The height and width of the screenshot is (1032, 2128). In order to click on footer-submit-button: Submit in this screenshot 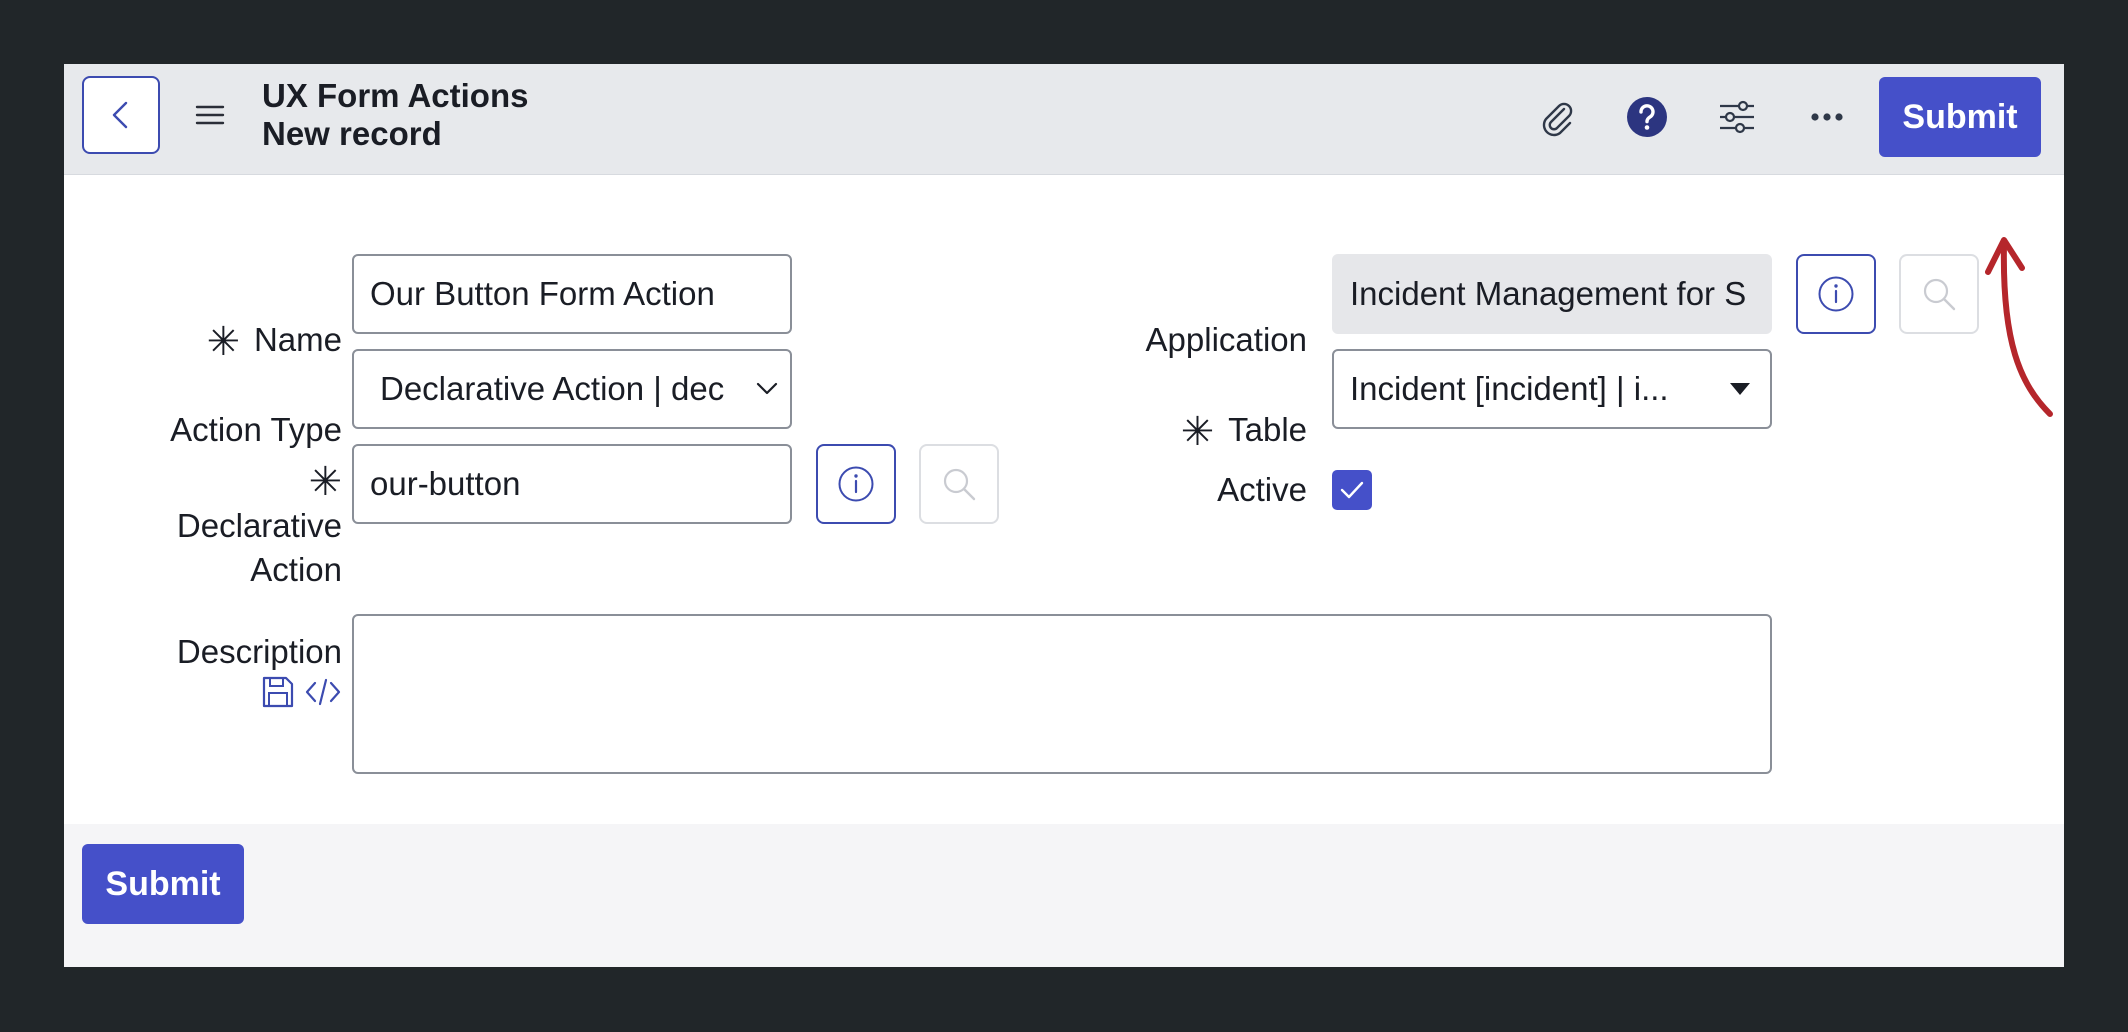, I will do `click(163, 884)`.